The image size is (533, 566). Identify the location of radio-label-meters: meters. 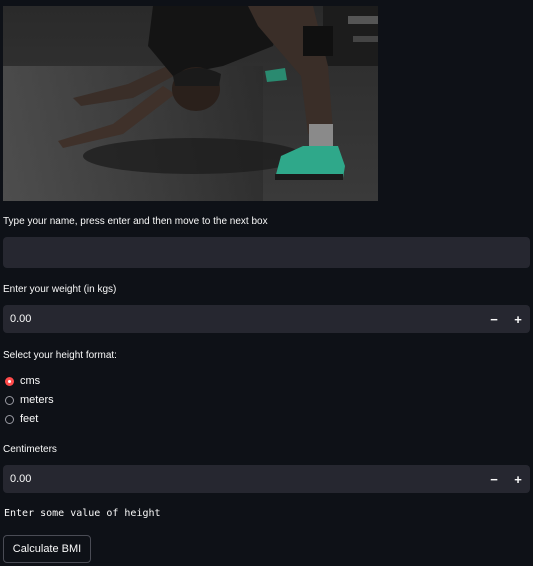
(37, 400).